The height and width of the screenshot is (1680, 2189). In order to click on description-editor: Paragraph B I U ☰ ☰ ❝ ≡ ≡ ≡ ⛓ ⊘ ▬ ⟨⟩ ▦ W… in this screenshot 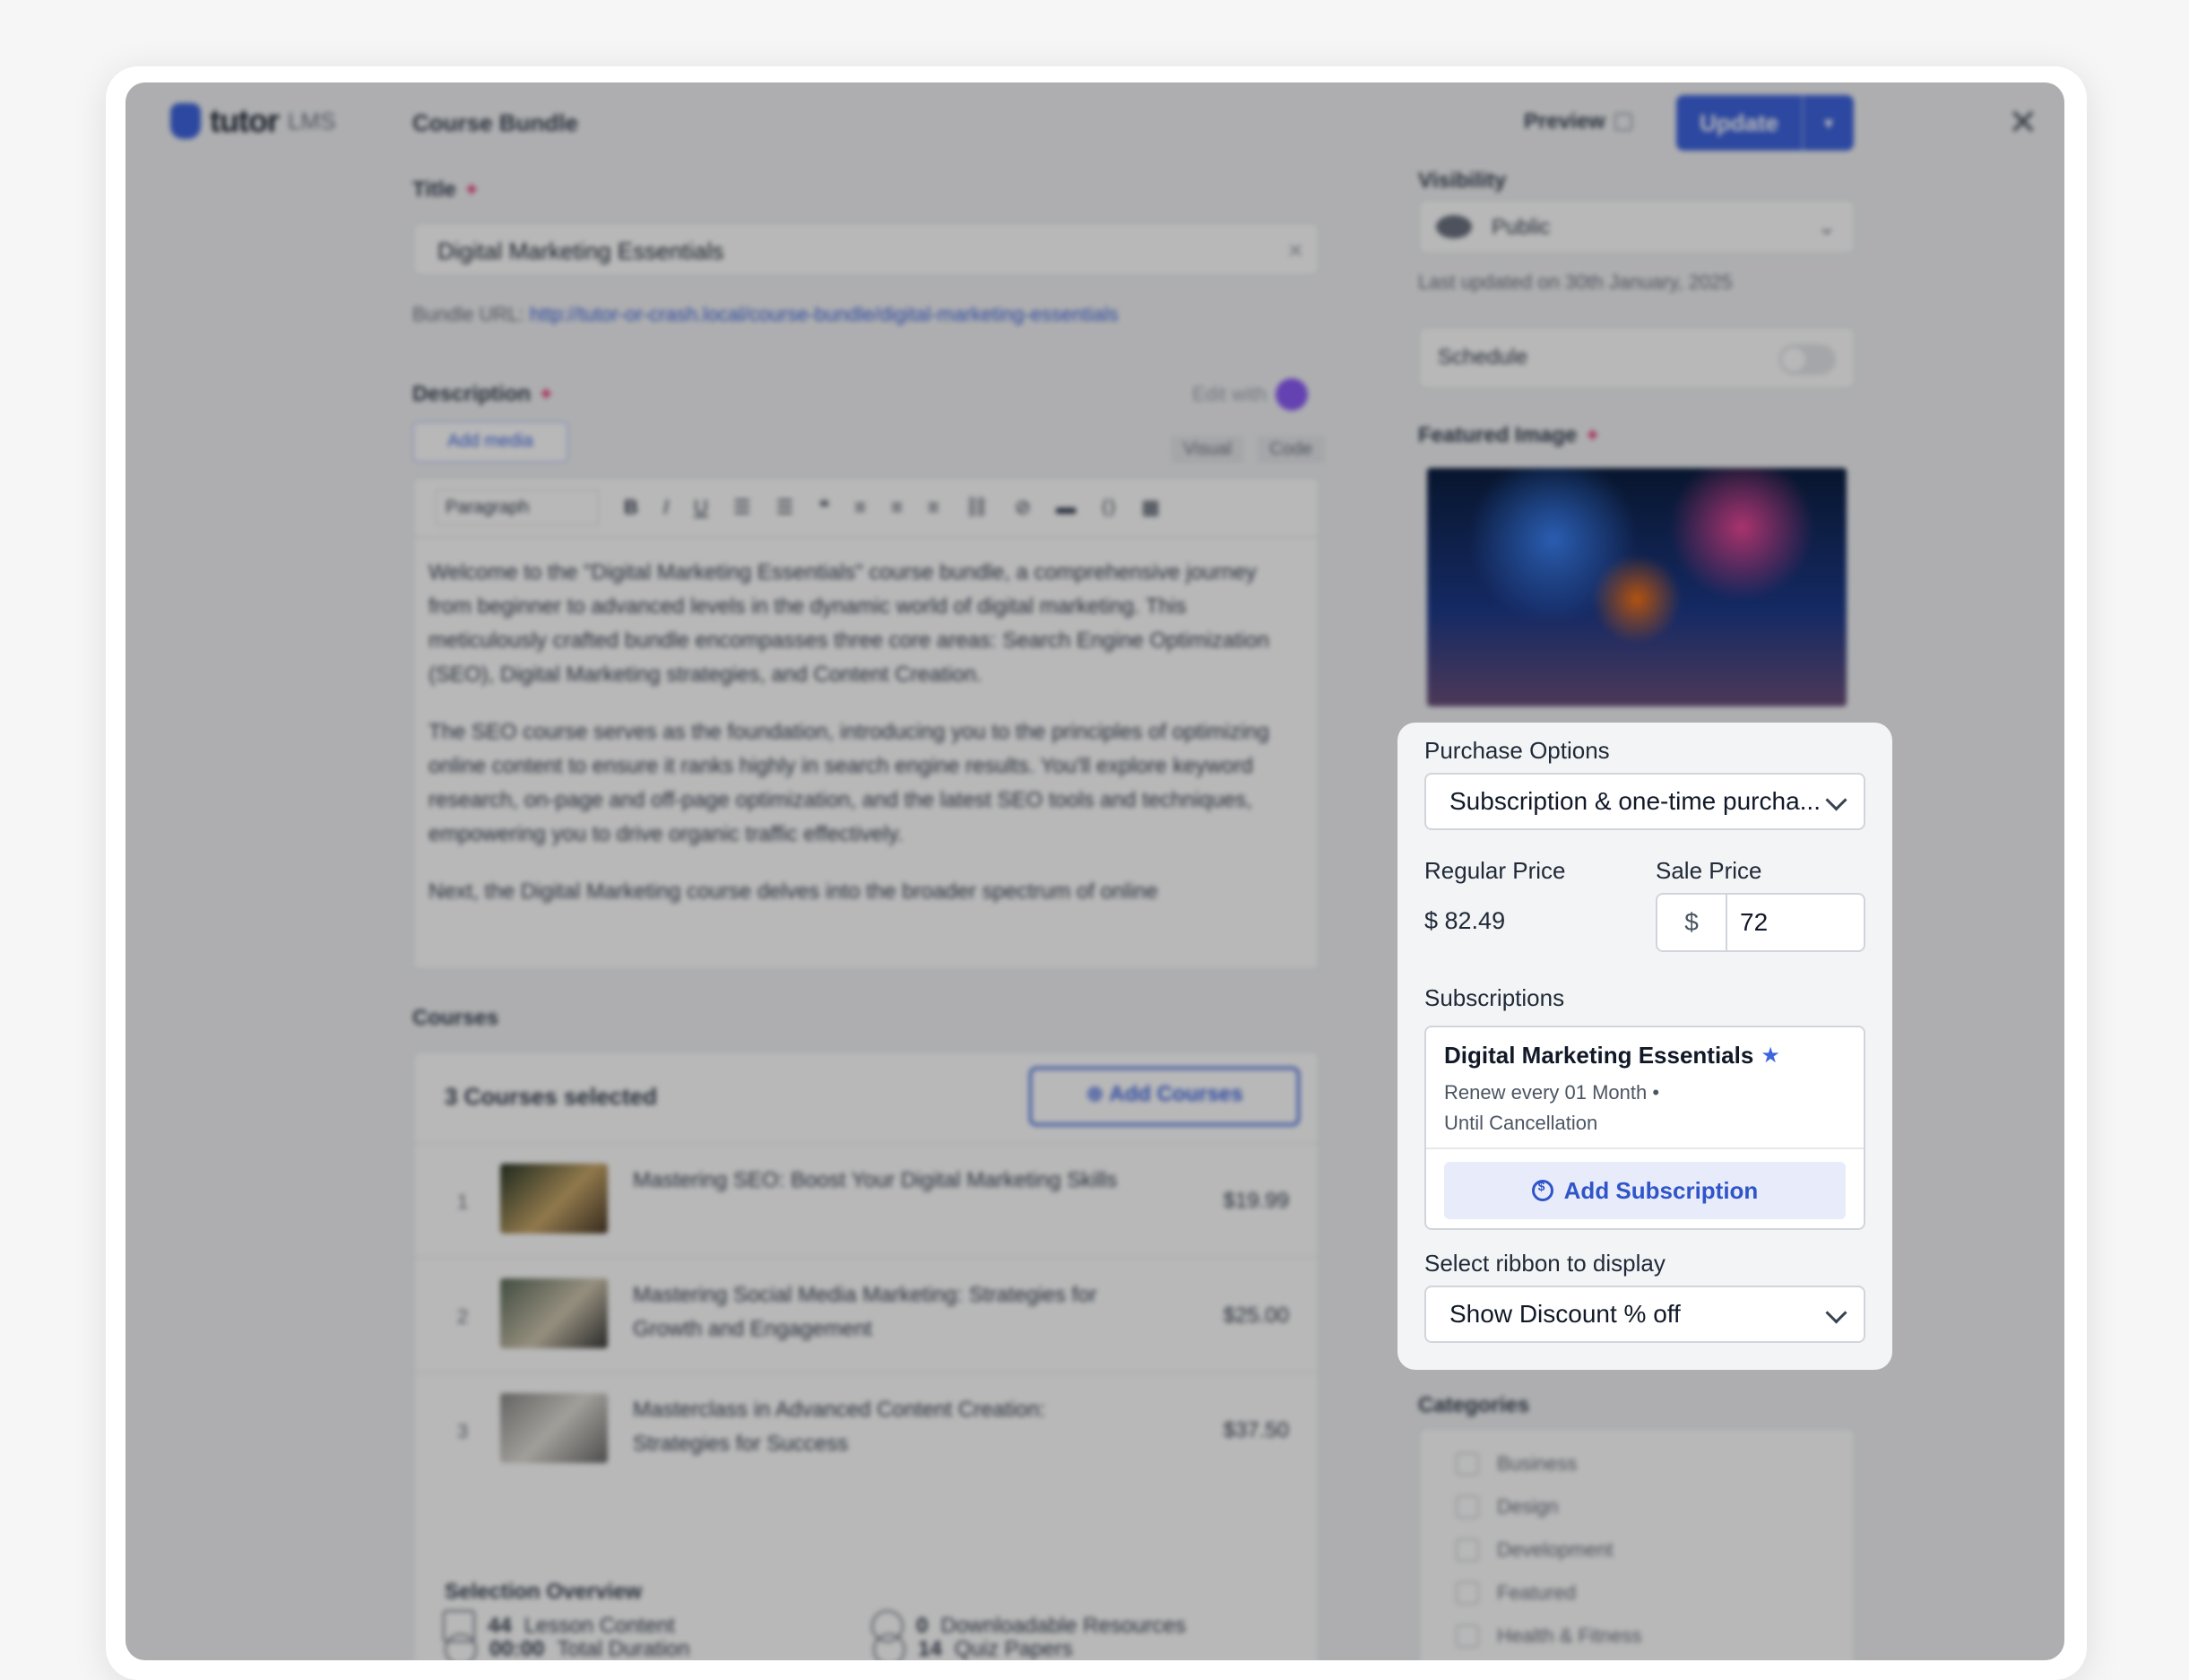, I will do `click(865, 723)`.